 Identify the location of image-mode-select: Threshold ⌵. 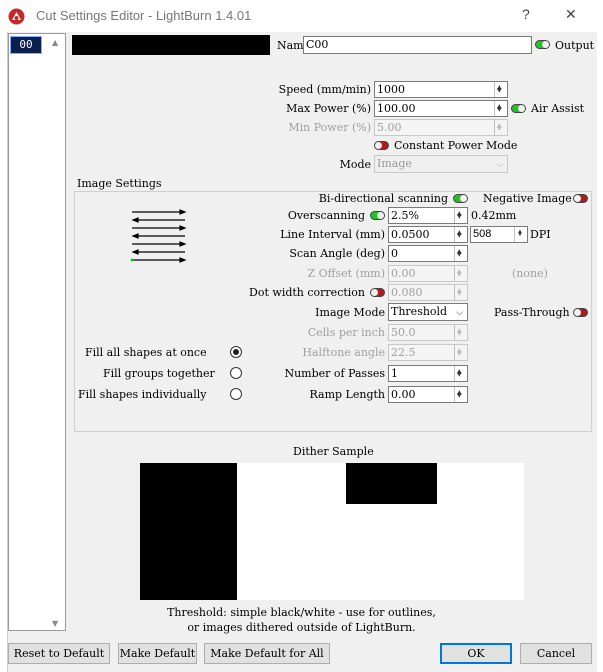
(428, 312).